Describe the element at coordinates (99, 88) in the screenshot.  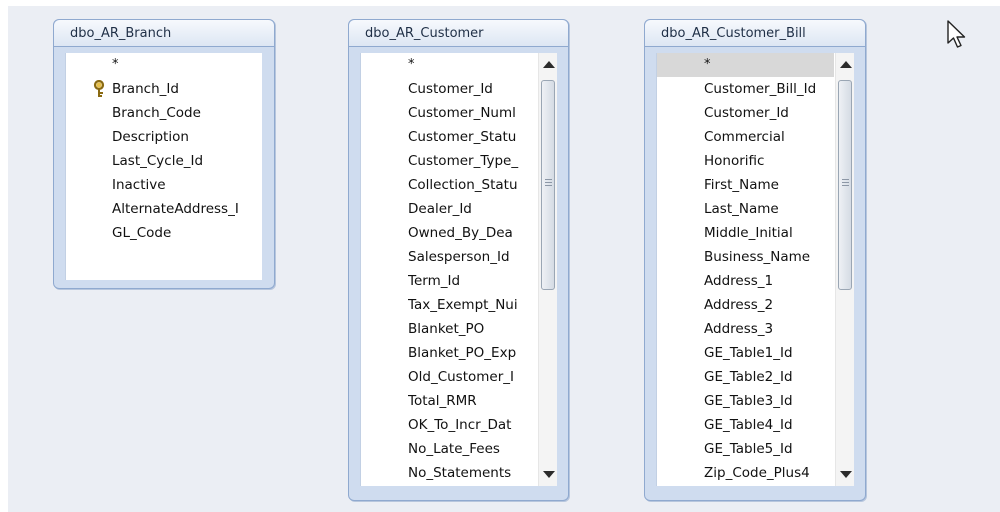
I see `key-icon` at that location.